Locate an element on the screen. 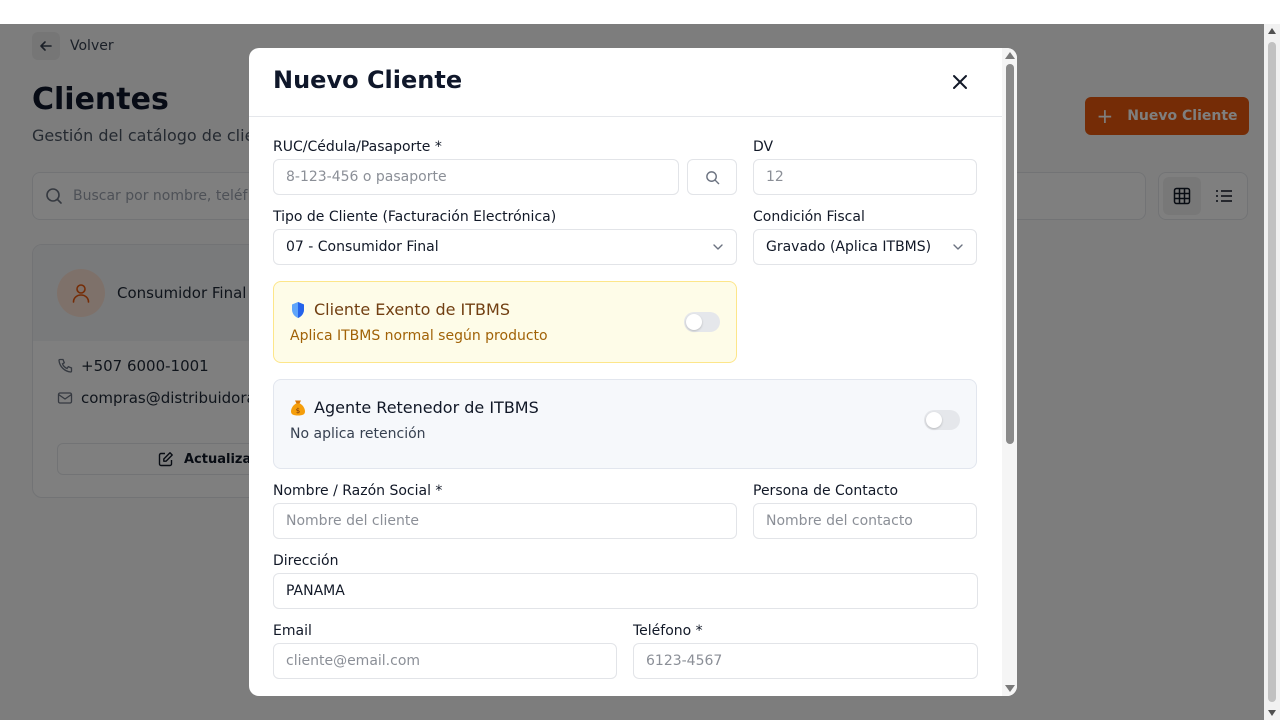 Image resolution: width=1280 pixels, height=720 pixels. phone-label: Teléfono * is located at coordinates (668, 631).